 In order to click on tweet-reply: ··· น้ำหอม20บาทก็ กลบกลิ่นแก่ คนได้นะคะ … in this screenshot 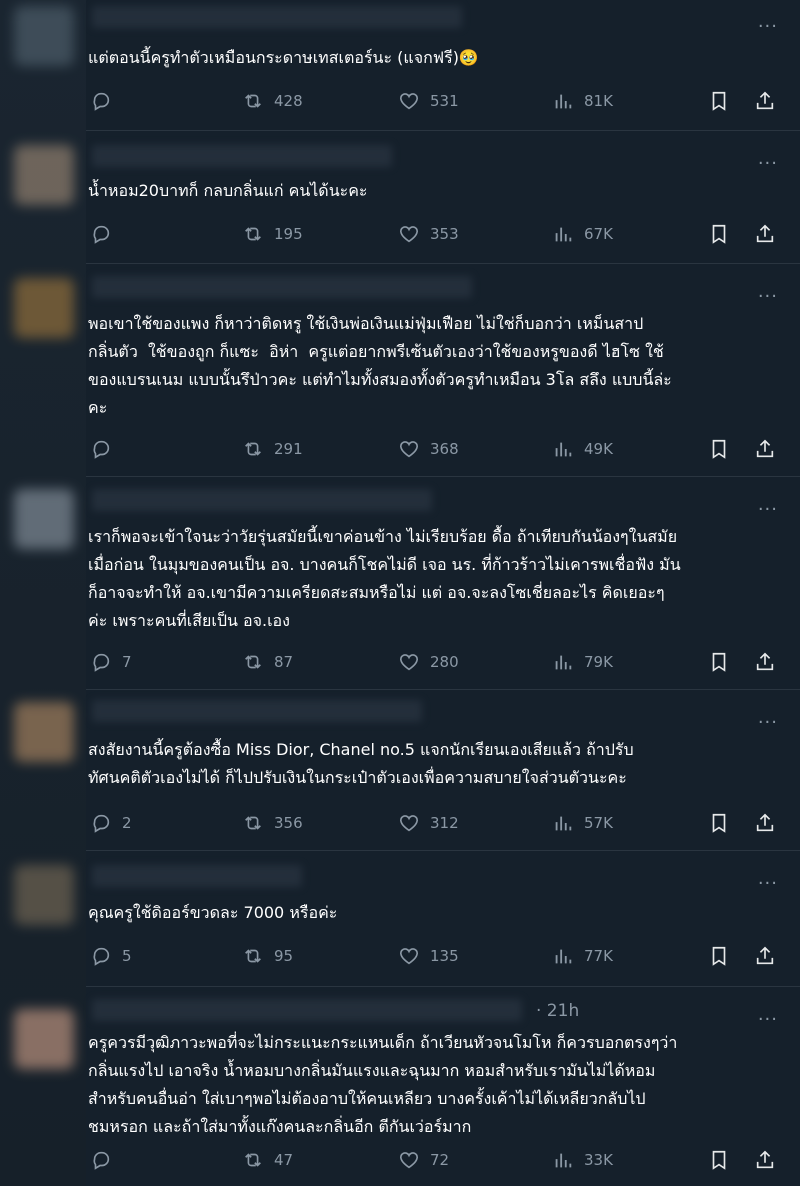, I will do `click(407, 197)`.